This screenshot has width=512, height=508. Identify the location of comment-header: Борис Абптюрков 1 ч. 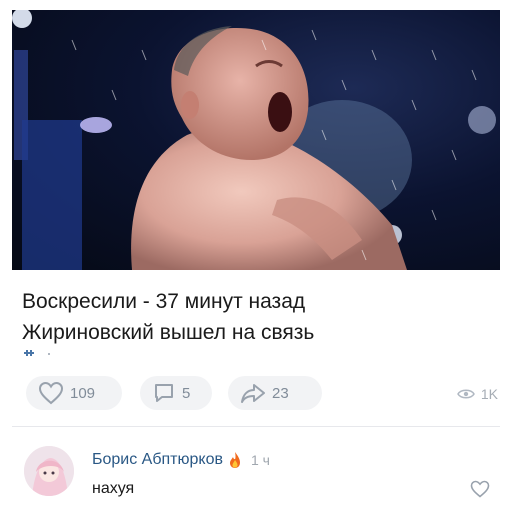
(181, 460).